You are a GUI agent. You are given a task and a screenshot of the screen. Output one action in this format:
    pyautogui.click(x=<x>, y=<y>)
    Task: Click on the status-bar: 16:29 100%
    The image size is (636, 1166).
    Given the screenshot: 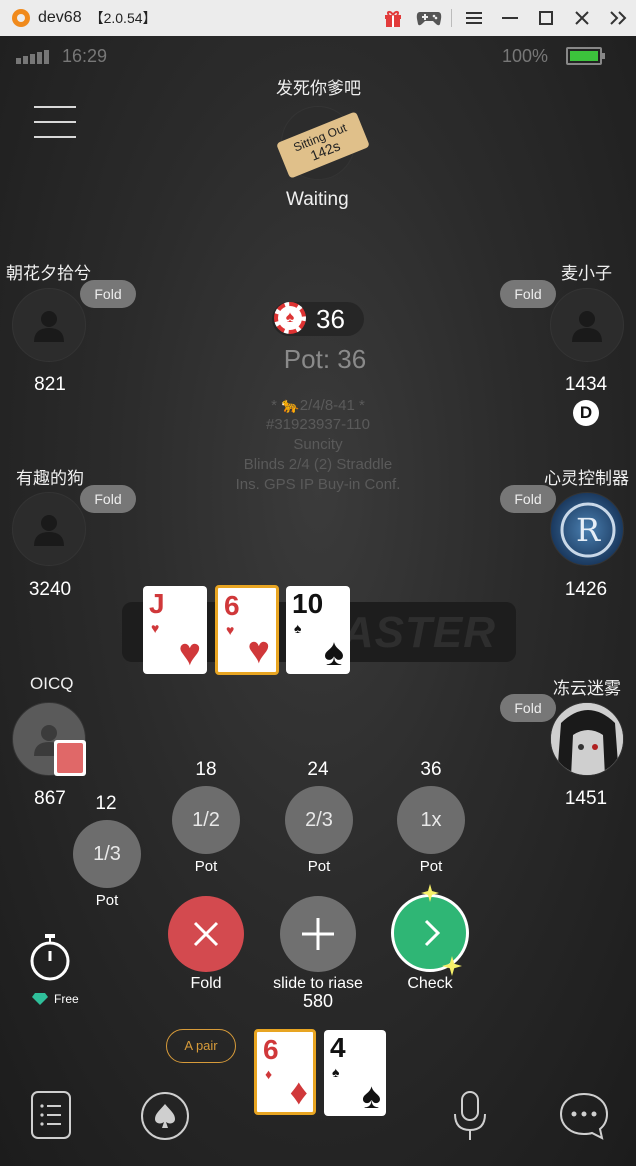 What is the action you would take?
    pyautogui.click(x=318, y=56)
    